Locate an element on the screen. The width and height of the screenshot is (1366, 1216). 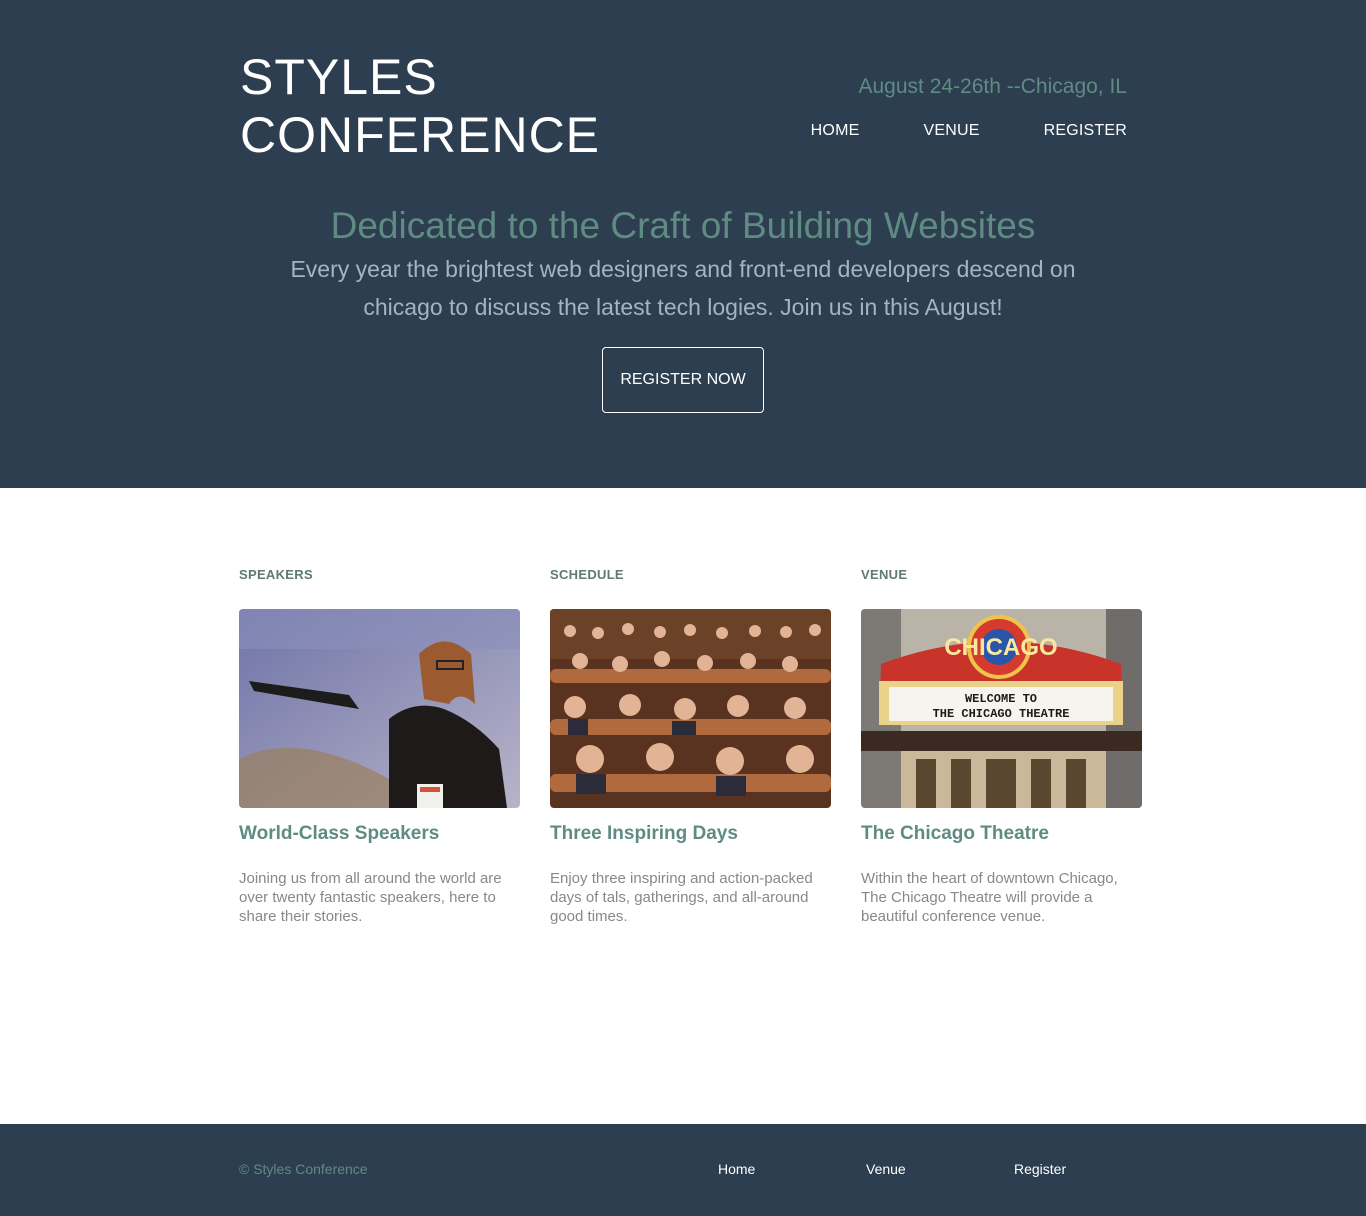
register-now-button: REGISTER NOW is located at coordinates (683, 380).